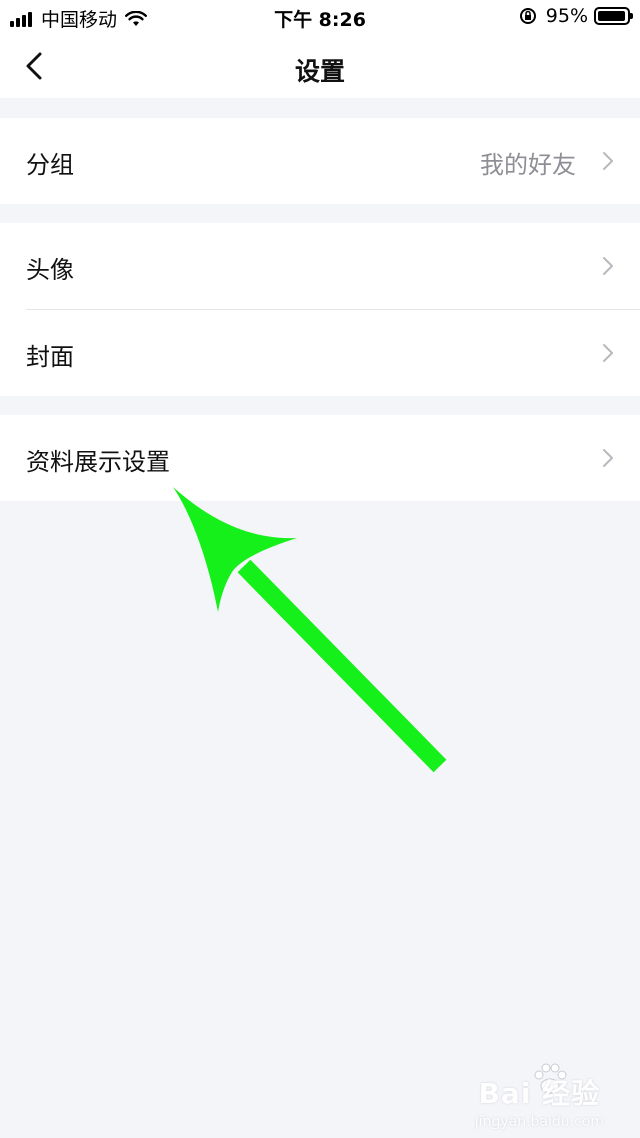 Image resolution: width=640 pixels, height=1138 pixels. Describe the element at coordinates (50, 165) in the screenshot. I see `row-label: 分组` at that location.